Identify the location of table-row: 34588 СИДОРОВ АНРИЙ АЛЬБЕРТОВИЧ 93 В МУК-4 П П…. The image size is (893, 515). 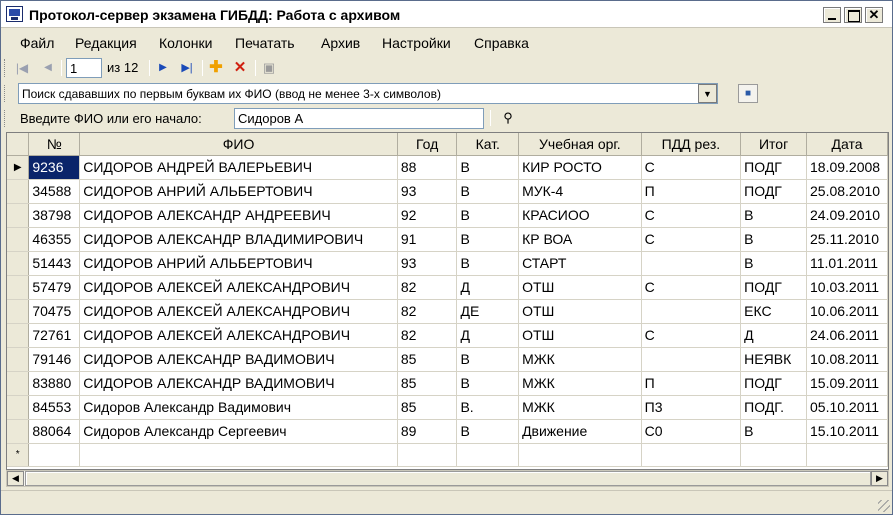
(447, 191).